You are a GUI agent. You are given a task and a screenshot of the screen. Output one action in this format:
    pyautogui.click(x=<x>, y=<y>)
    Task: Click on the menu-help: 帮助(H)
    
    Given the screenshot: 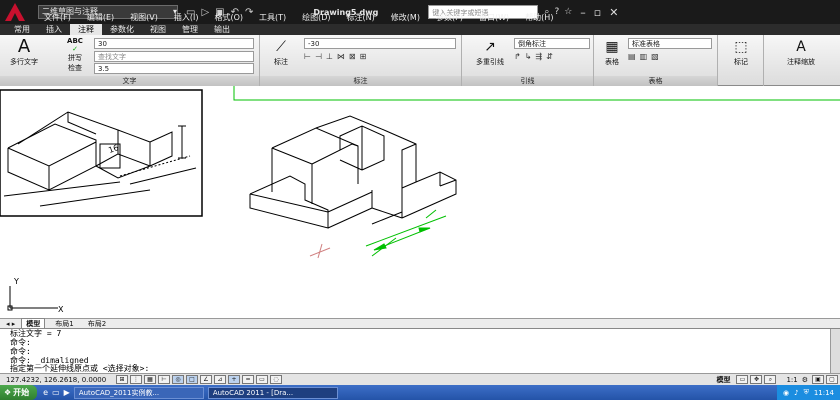 What is the action you would take?
    pyautogui.click(x=539, y=18)
    